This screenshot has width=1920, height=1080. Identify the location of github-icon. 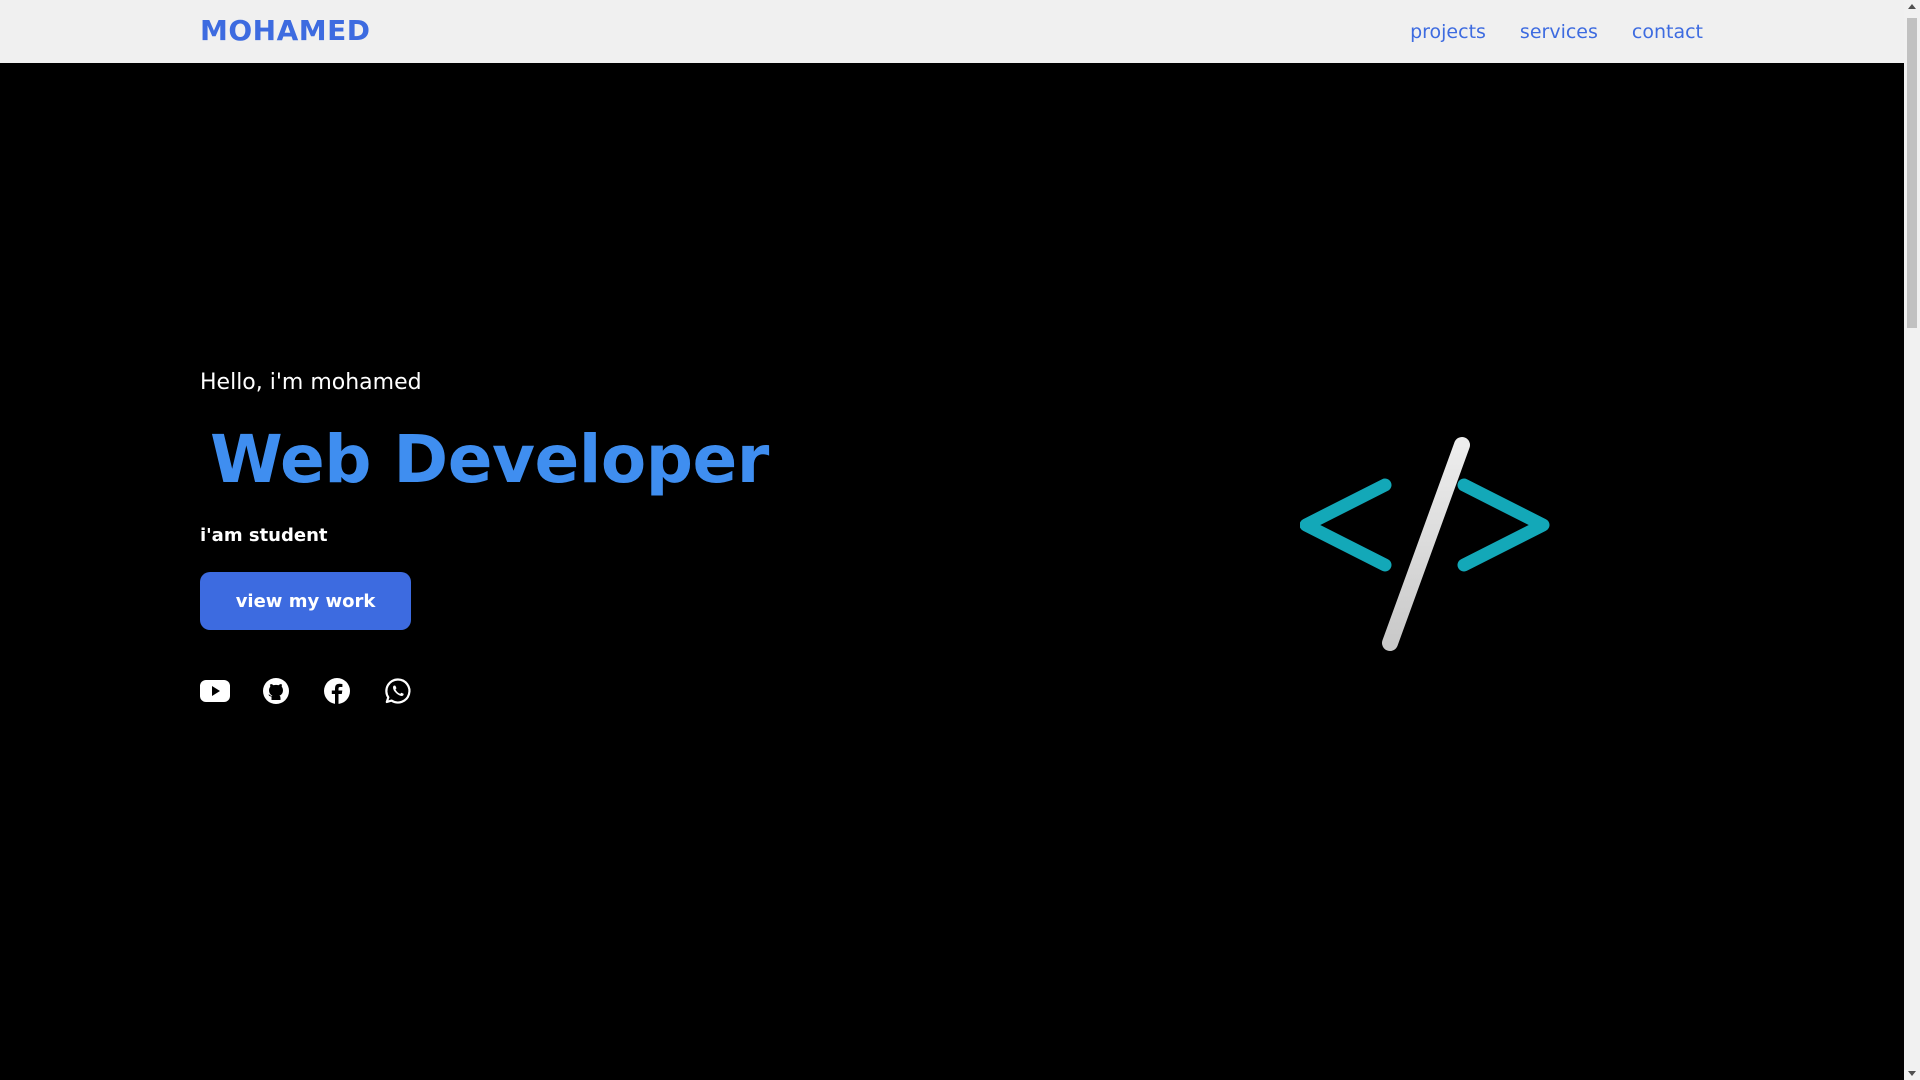
(276, 691).